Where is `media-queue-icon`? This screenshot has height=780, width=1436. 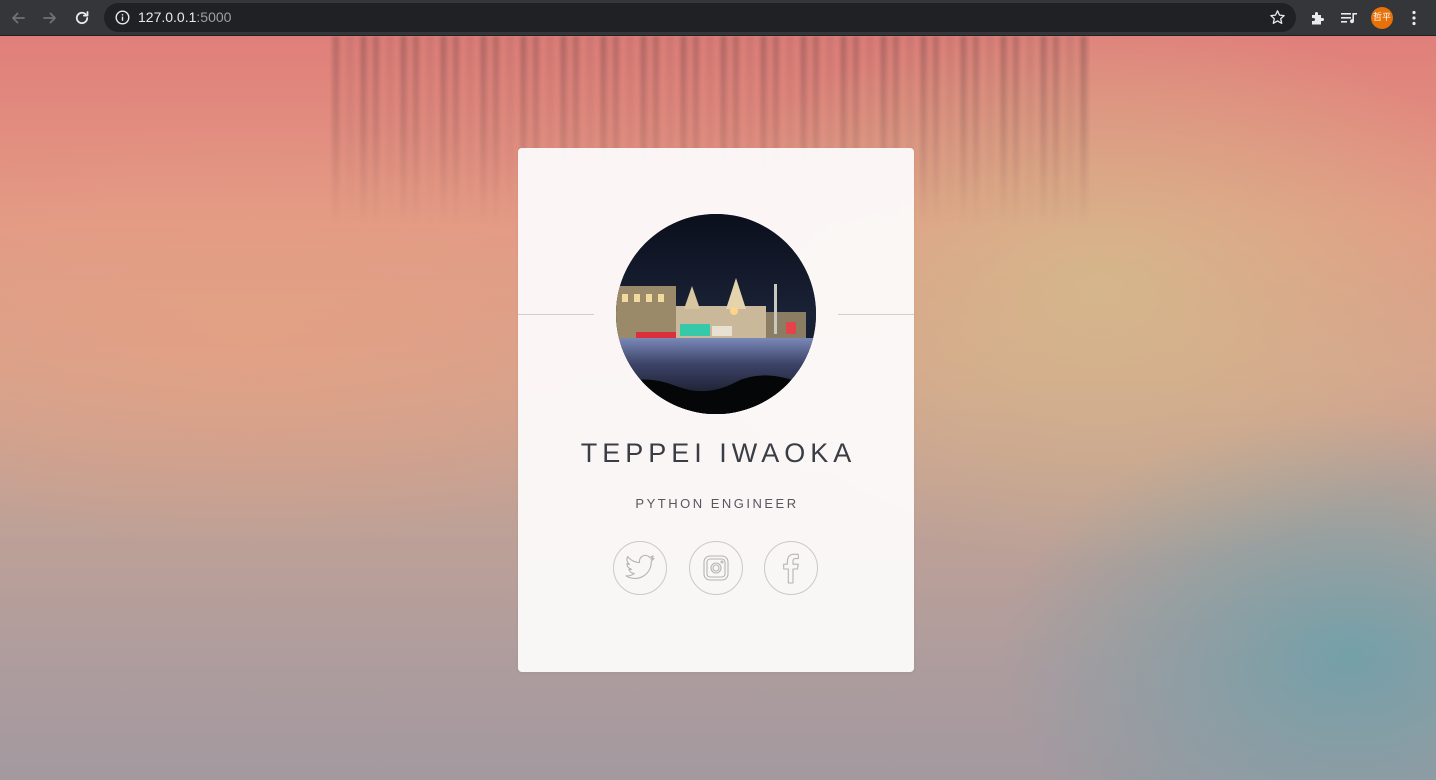
media-queue-icon is located at coordinates (1349, 18).